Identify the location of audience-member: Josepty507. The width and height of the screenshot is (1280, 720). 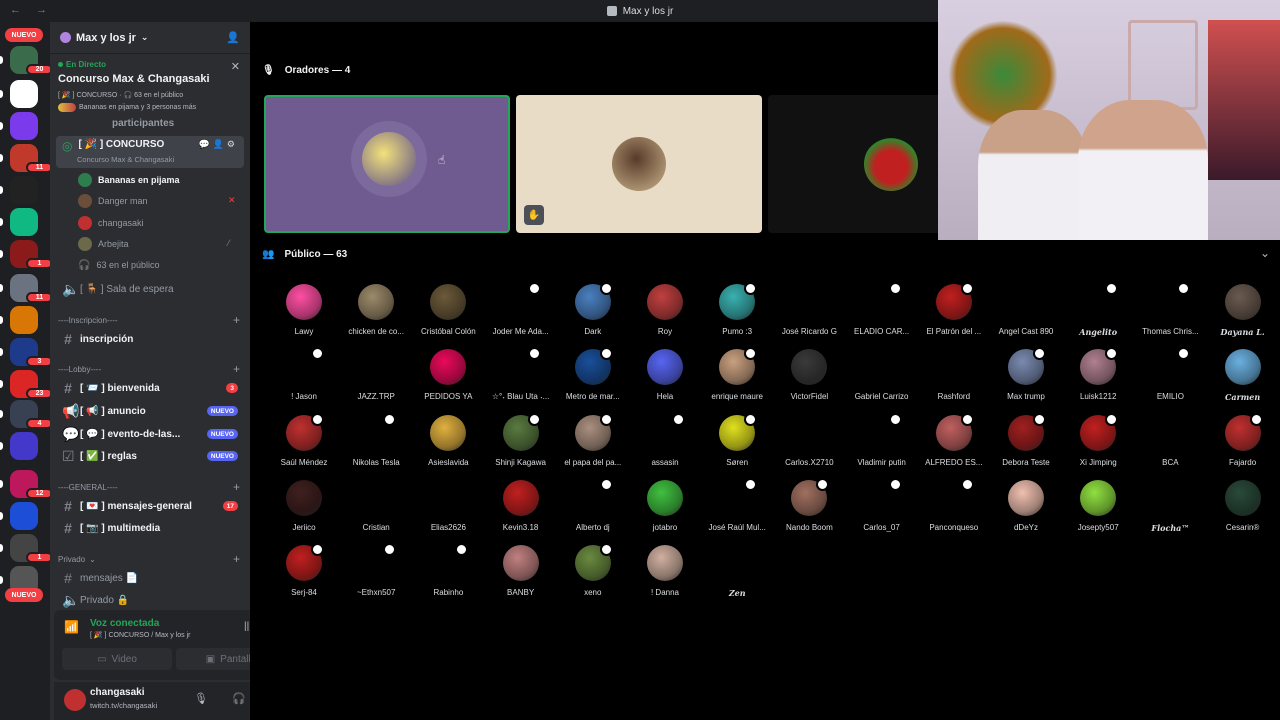
(1098, 512).